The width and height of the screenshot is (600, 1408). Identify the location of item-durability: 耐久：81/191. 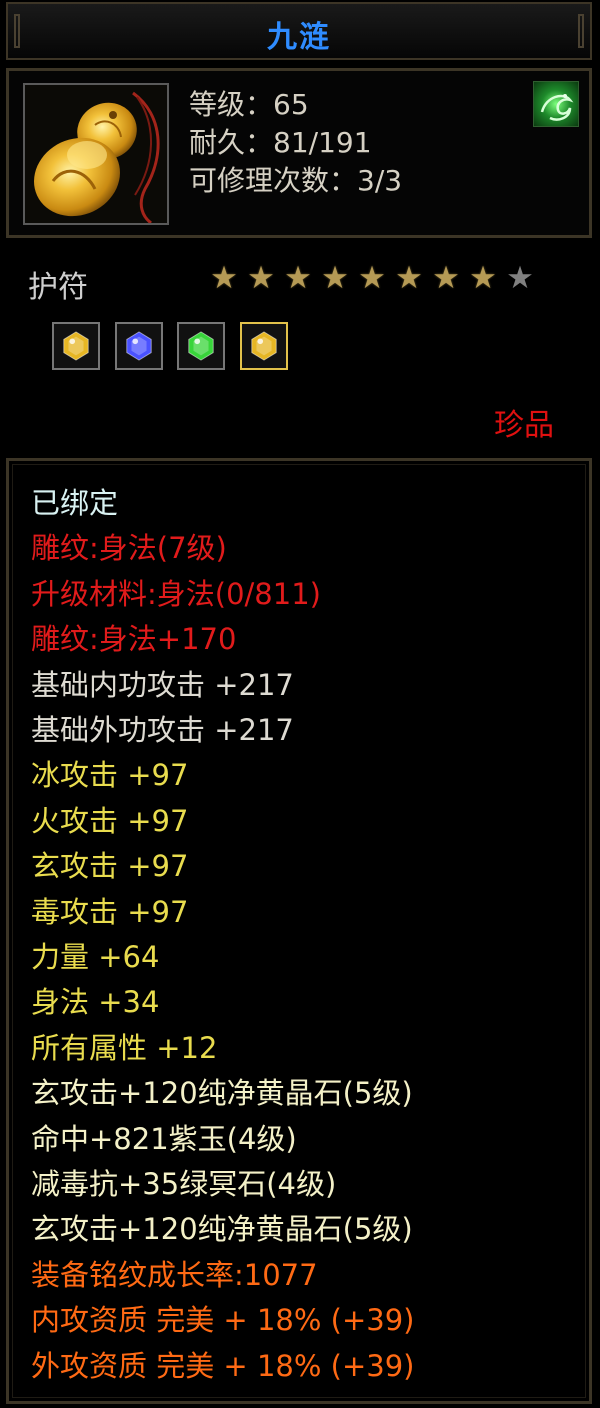
(280, 142).